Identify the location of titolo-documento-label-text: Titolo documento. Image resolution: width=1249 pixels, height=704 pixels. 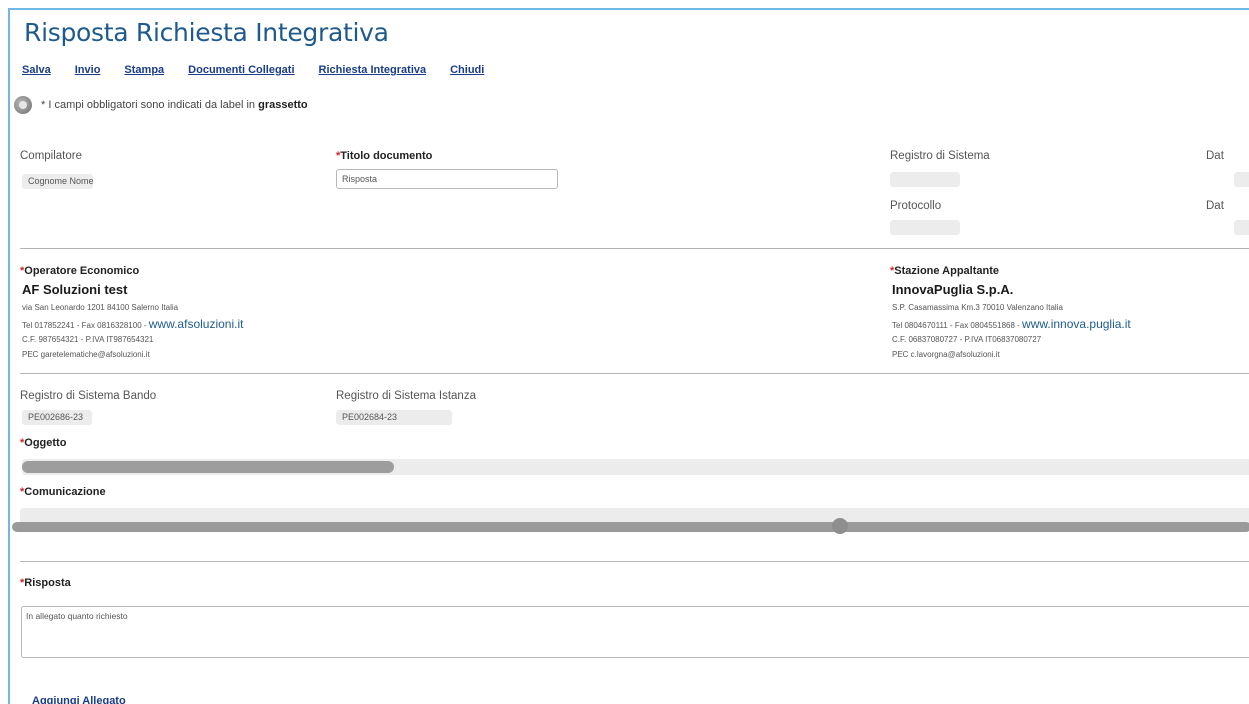
(386, 156).